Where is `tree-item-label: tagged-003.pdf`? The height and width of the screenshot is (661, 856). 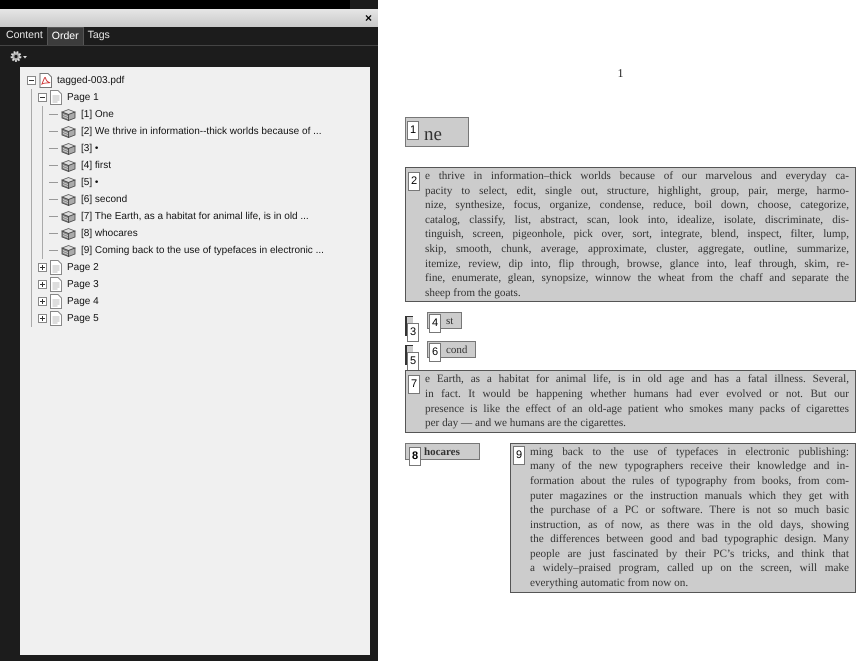
tree-item-label: tagged-003.pdf is located at coordinates (90, 80).